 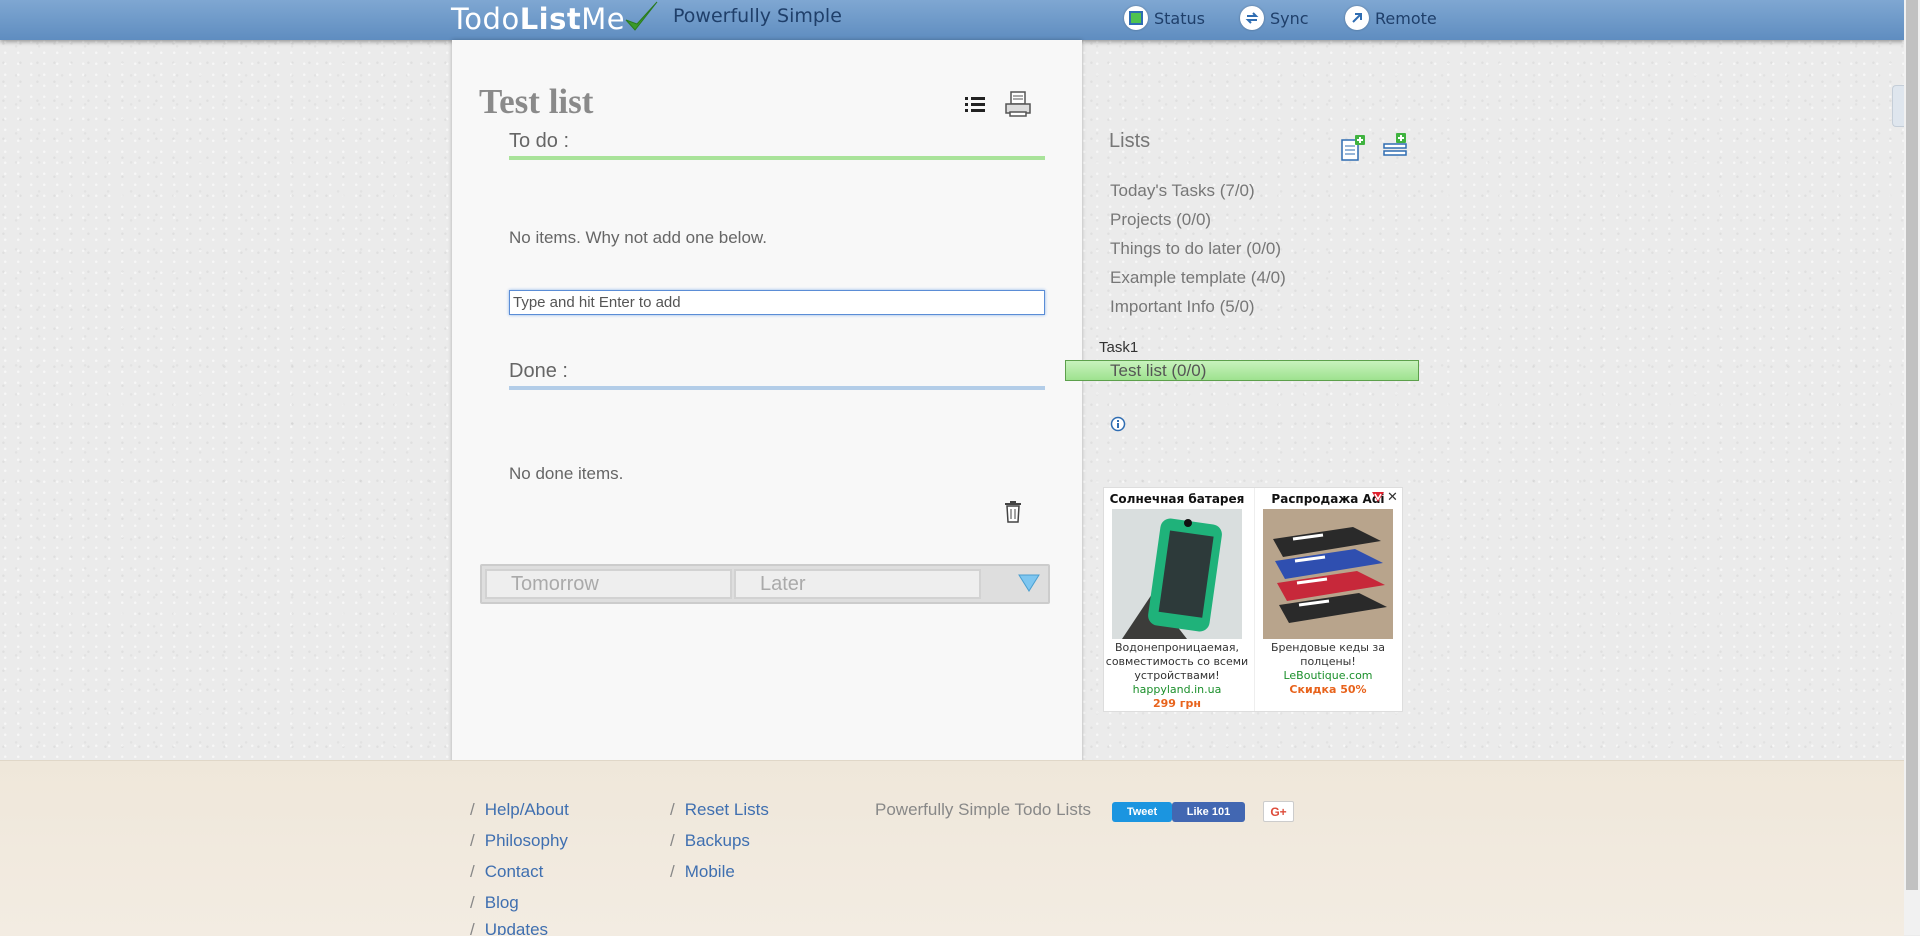 I want to click on google-plus-button: G+, so click(x=1278, y=811).